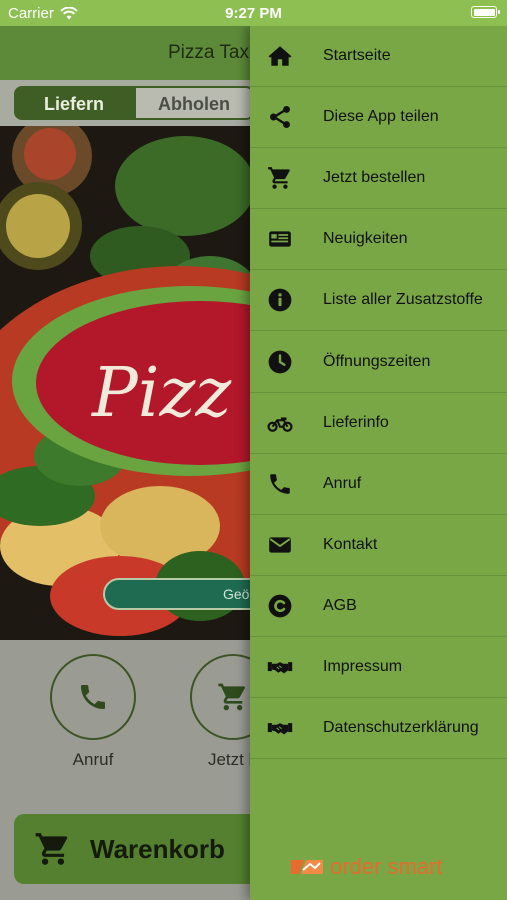 This screenshot has height=900, width=507. Describe the element at coordinates (280, 606) in the screenshot. I see `copyright-icon` at that location.